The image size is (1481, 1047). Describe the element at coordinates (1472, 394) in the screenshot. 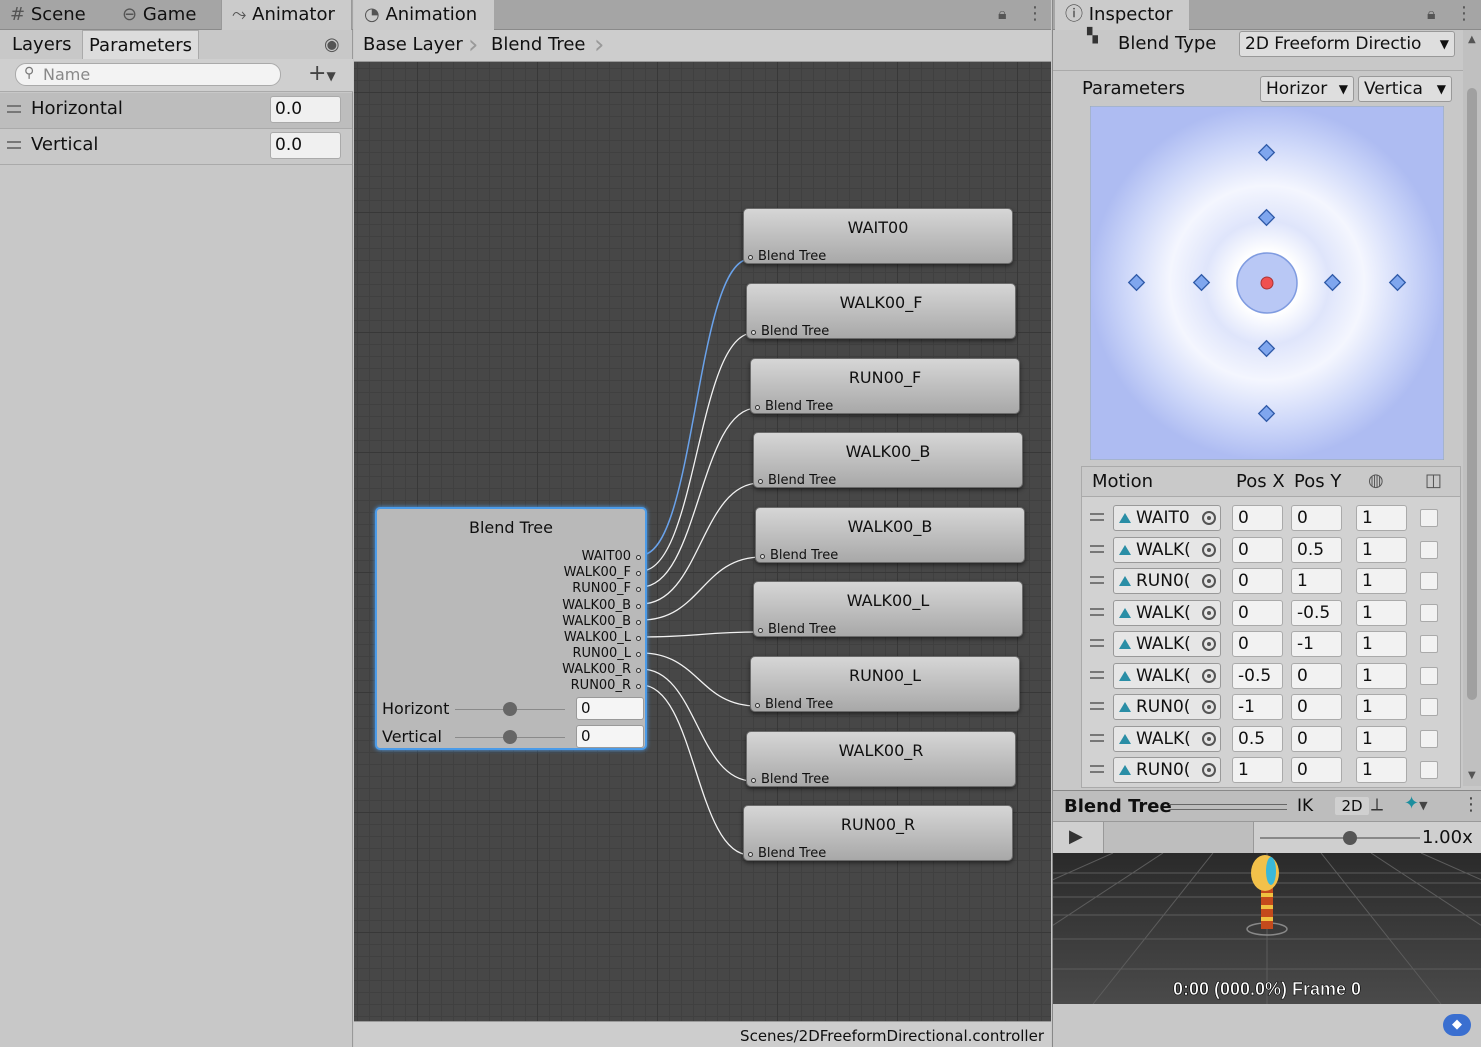

I see `scrollbar-thumb` at that location.